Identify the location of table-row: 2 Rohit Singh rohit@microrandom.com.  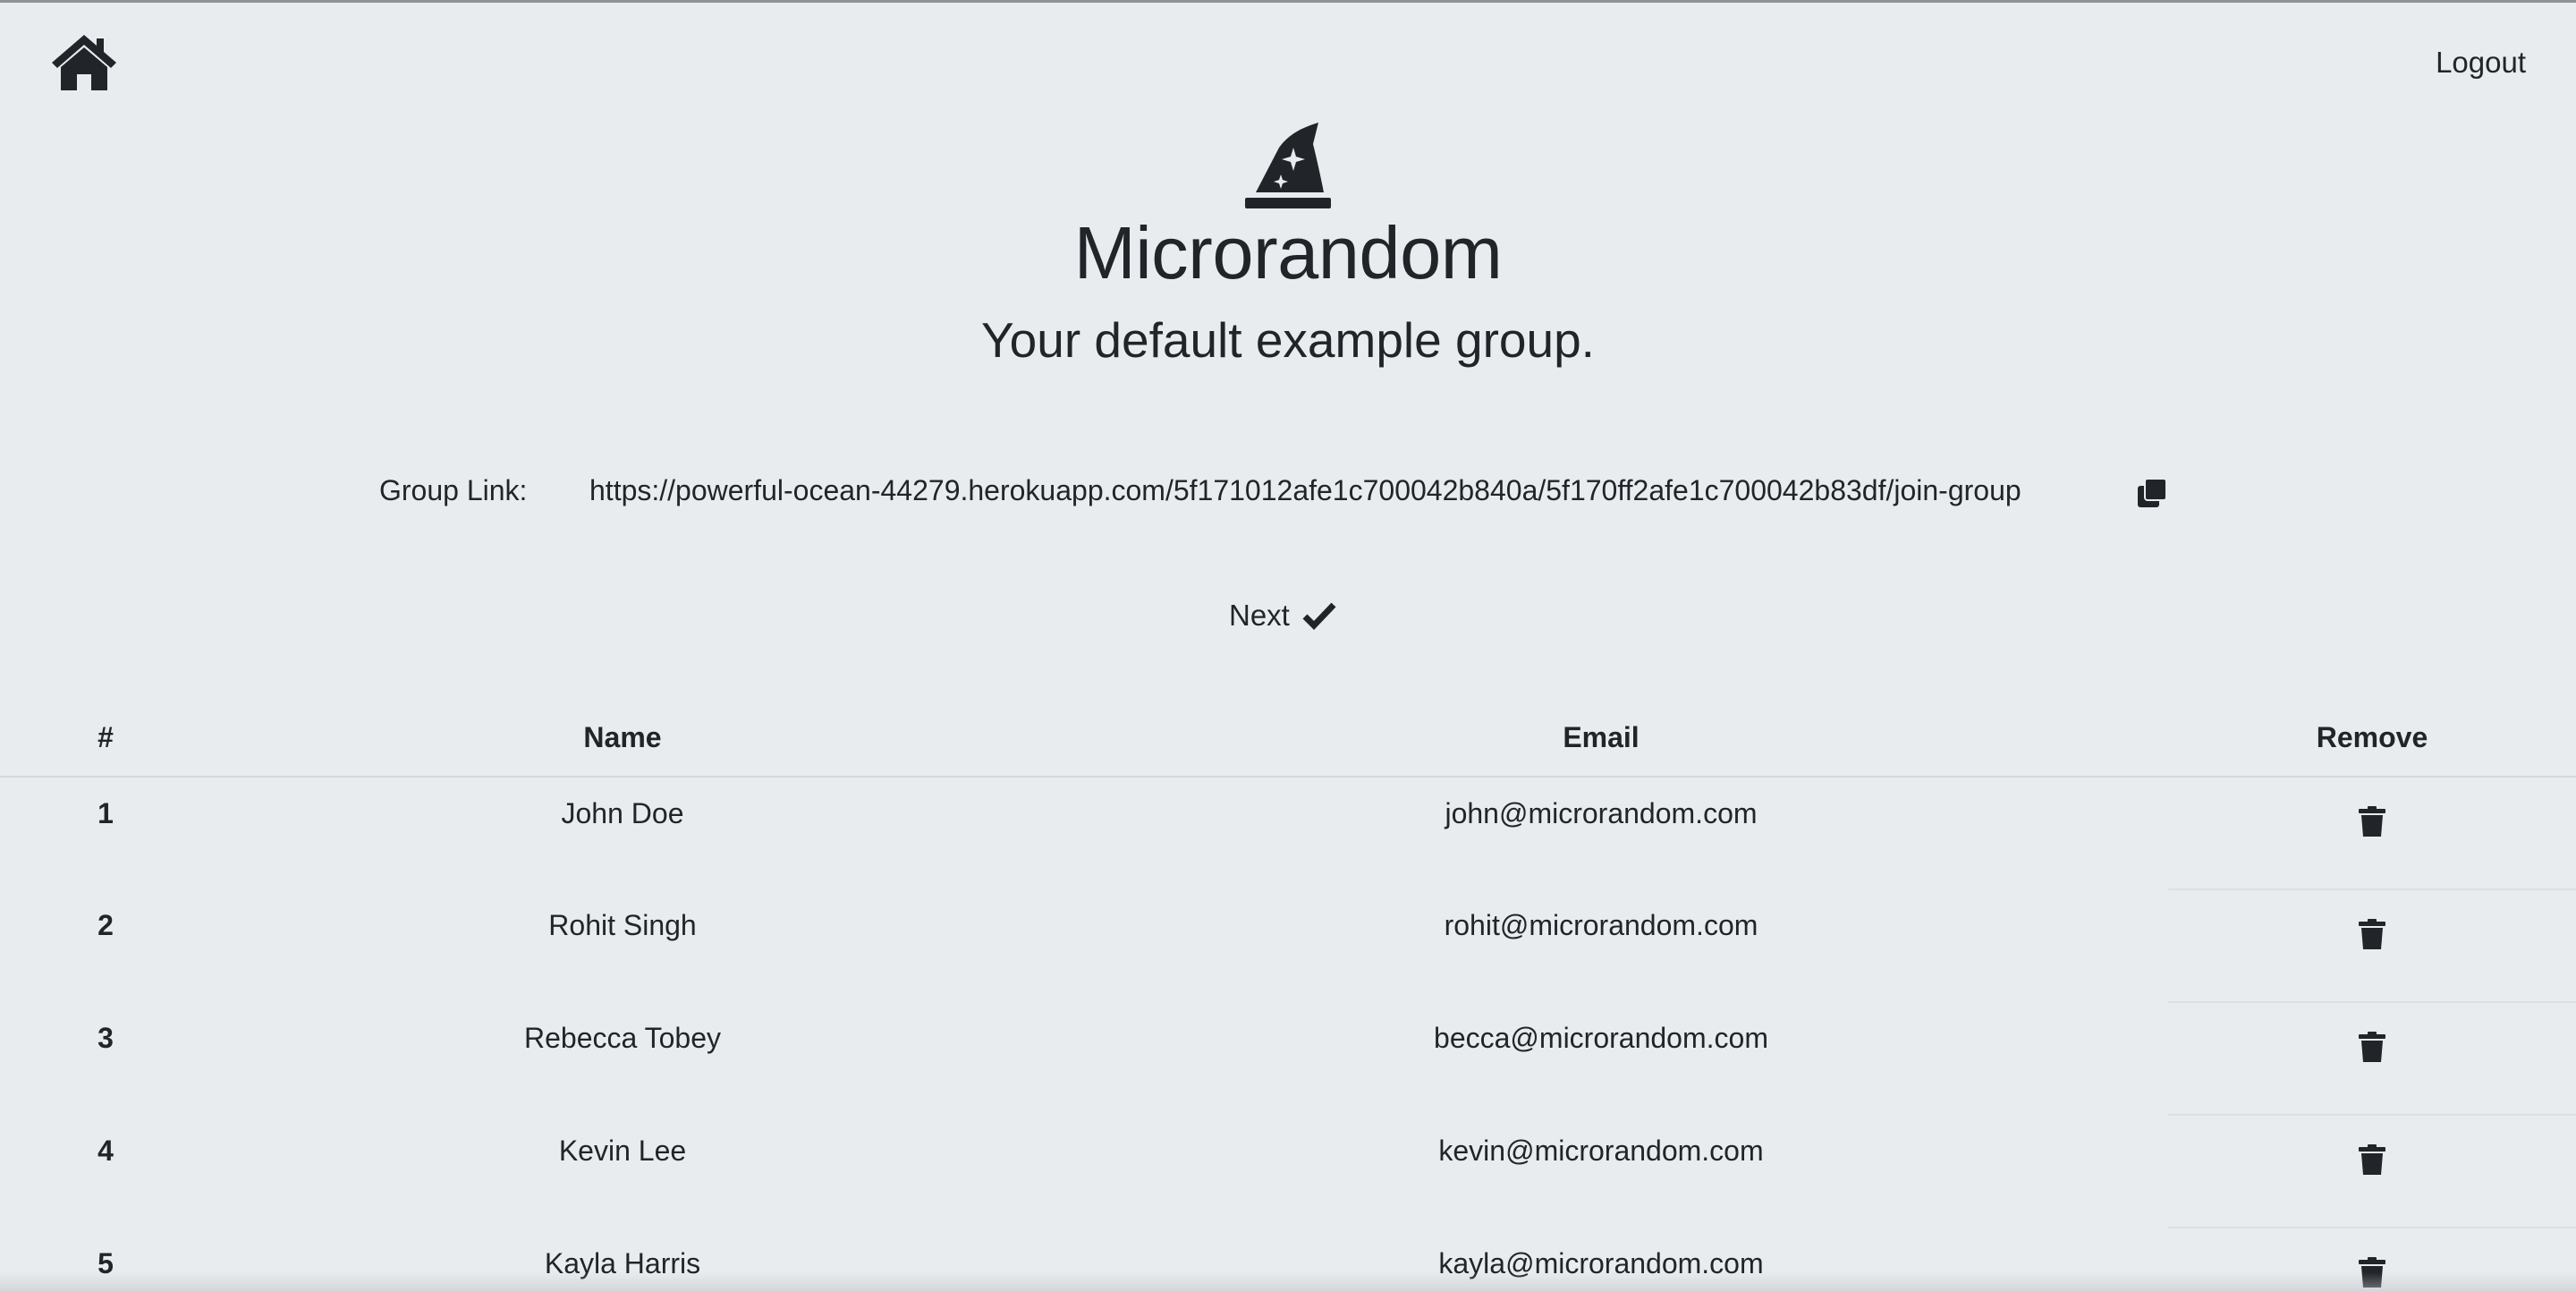
(1288, 946).